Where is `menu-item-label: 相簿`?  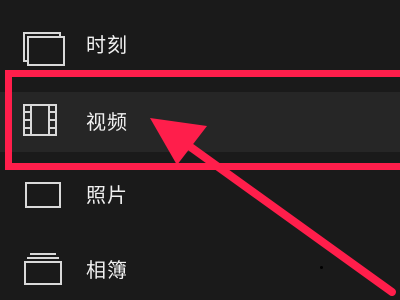 menu-item-label: 相簿 is located at coordinates (107, 270).